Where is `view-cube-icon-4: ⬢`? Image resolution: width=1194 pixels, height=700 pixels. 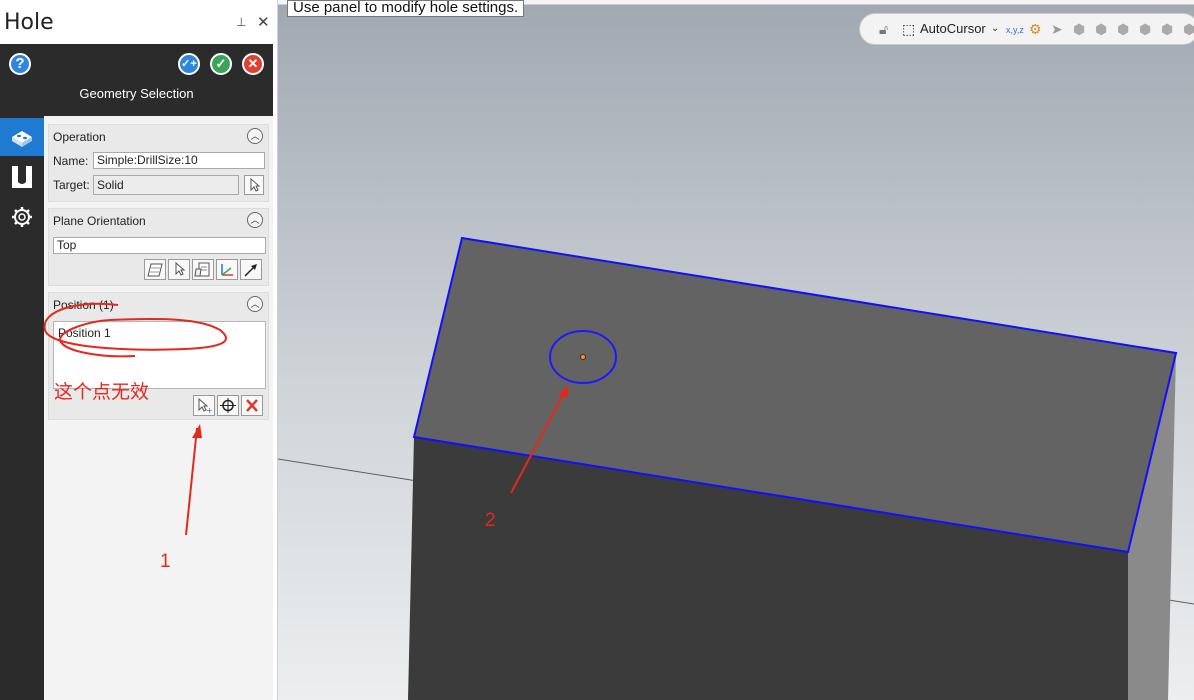 view-cube-icon-4: ⬢ is located at coordinates (1145, 29).